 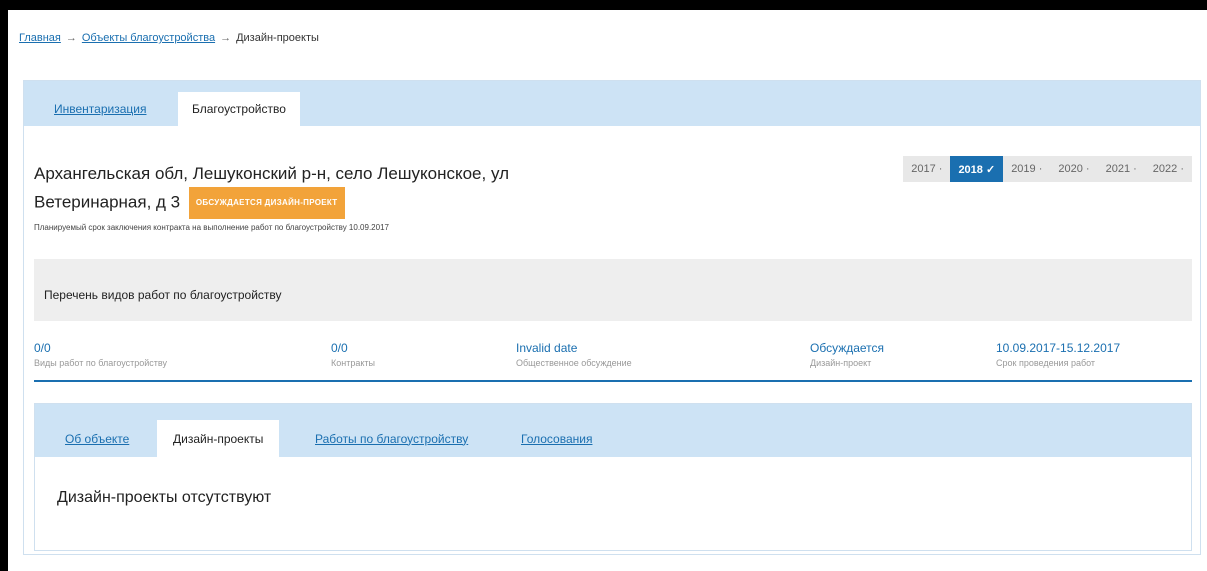 I want to click on year-2022: 2022 ·, so click(x=1168, y=169).